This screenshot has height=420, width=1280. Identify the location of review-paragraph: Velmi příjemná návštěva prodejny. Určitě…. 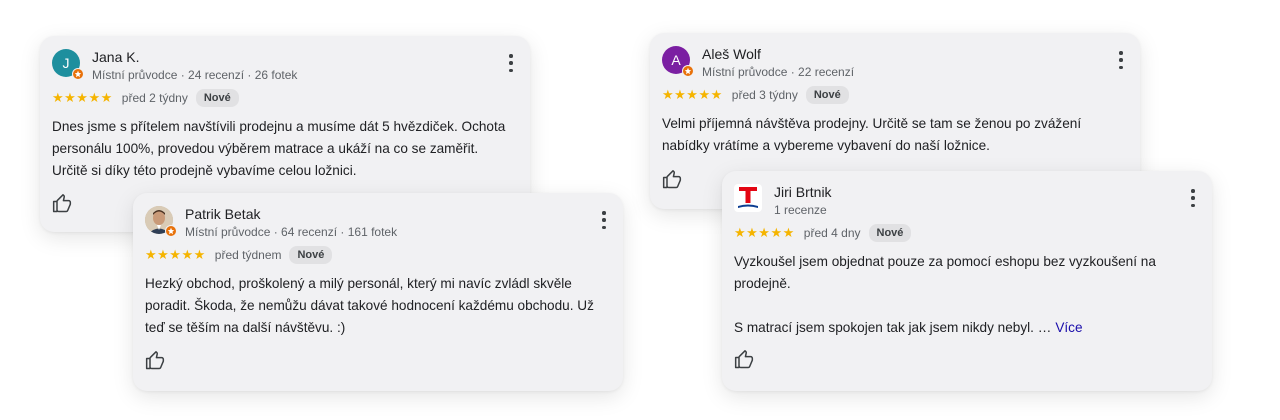
(872, 134).